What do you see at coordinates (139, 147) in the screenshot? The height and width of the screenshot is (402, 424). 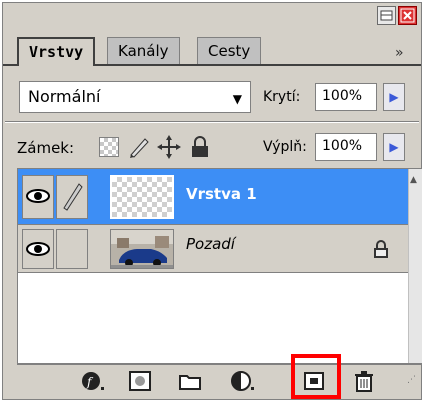 I see `lock-image-icon` at bounding box center [139, 147].